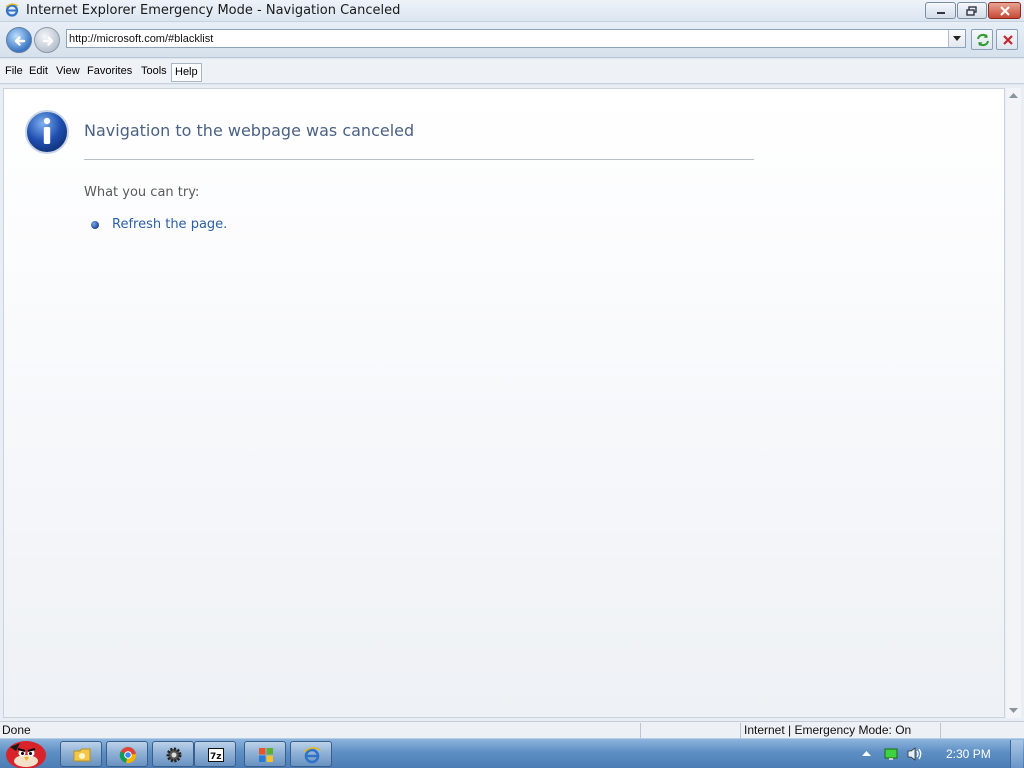 The width and height of the screenshot is (1024, 768). I want to click on restore-icon, so click(971, 10).